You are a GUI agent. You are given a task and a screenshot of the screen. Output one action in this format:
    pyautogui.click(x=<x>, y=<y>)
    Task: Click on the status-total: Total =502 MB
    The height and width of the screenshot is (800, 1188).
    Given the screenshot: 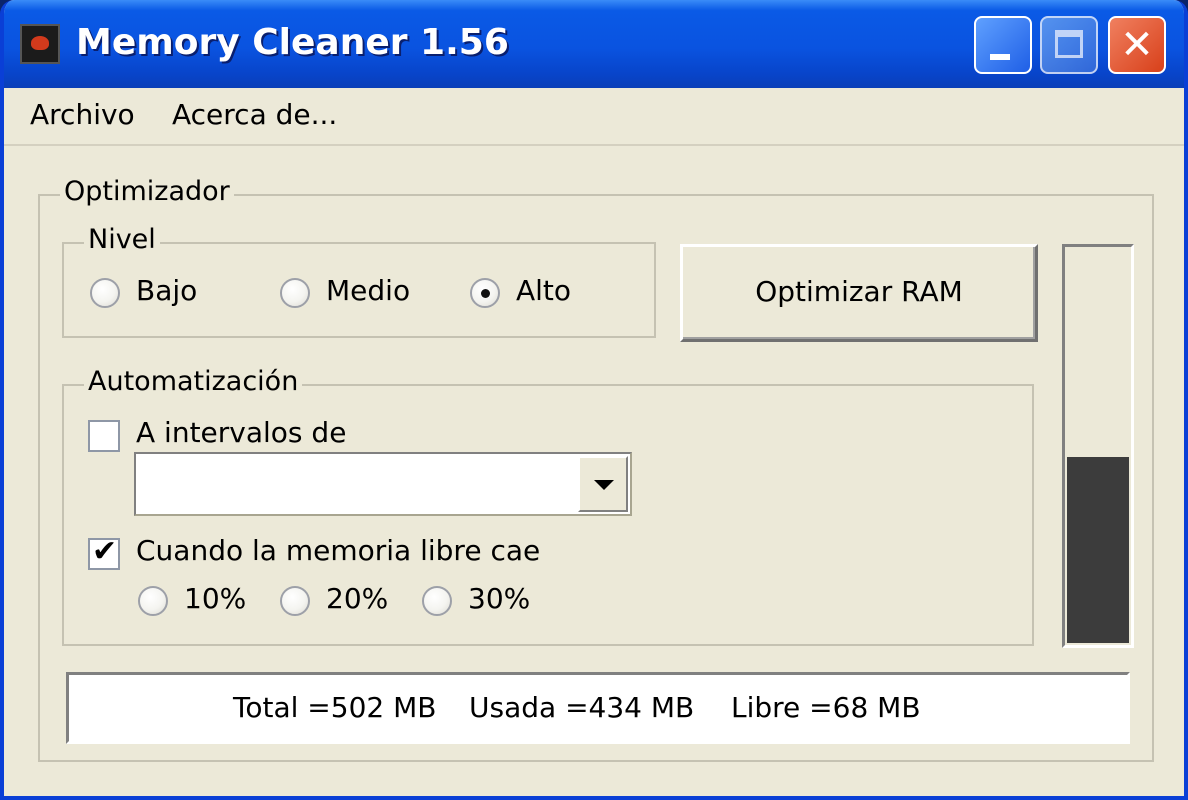 What is the action you would take?
    pyautogui.click(x=335, y=707)
    